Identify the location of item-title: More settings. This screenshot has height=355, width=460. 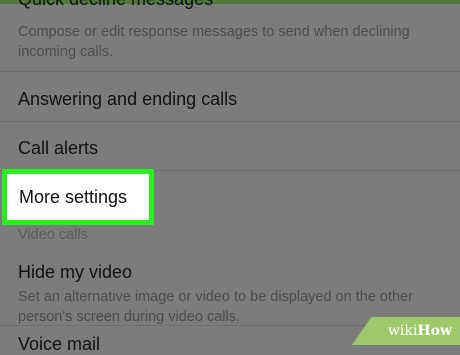
(73, 196).